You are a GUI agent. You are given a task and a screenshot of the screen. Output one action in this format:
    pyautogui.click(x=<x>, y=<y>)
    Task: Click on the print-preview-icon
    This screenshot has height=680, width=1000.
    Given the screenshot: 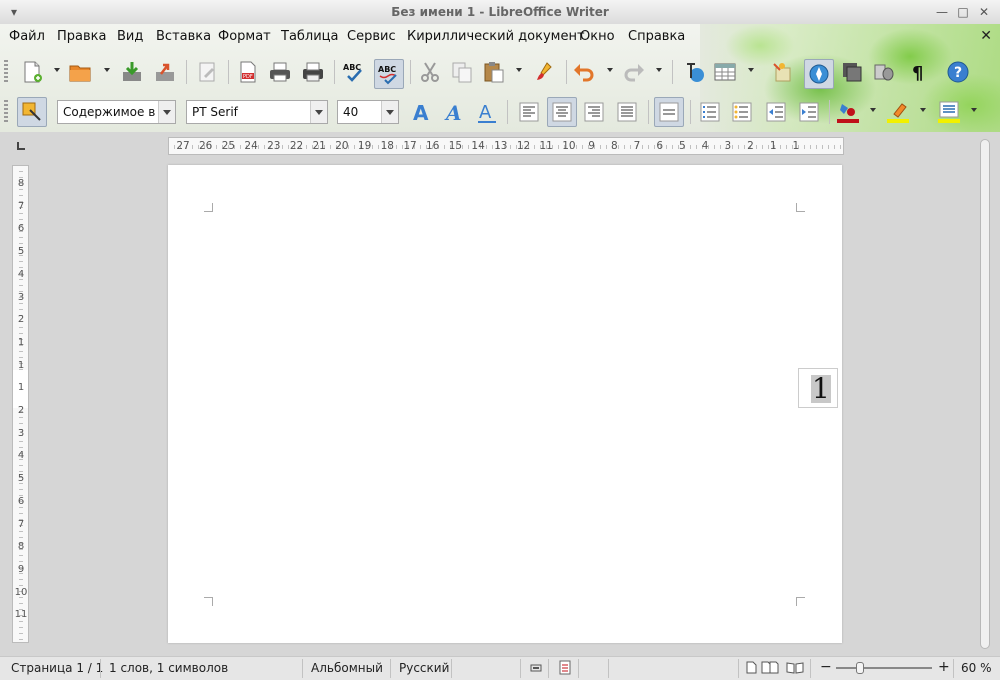 What is the action you would take?
    pyautogui.click(x=313, y=72)
    